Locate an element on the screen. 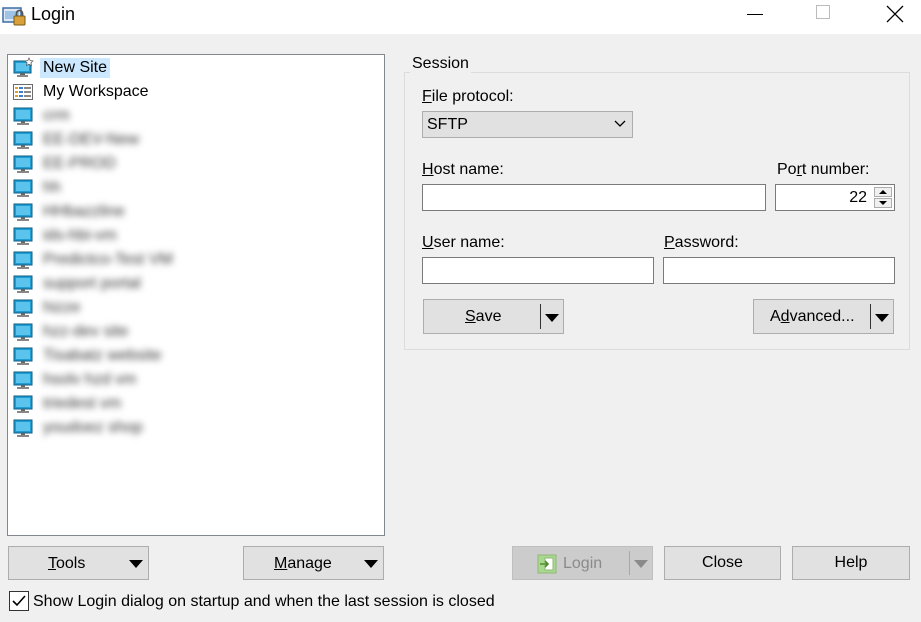 The width and height of the screenshot is (921, 622). save-button: Save is located at coordinates (493, 316).